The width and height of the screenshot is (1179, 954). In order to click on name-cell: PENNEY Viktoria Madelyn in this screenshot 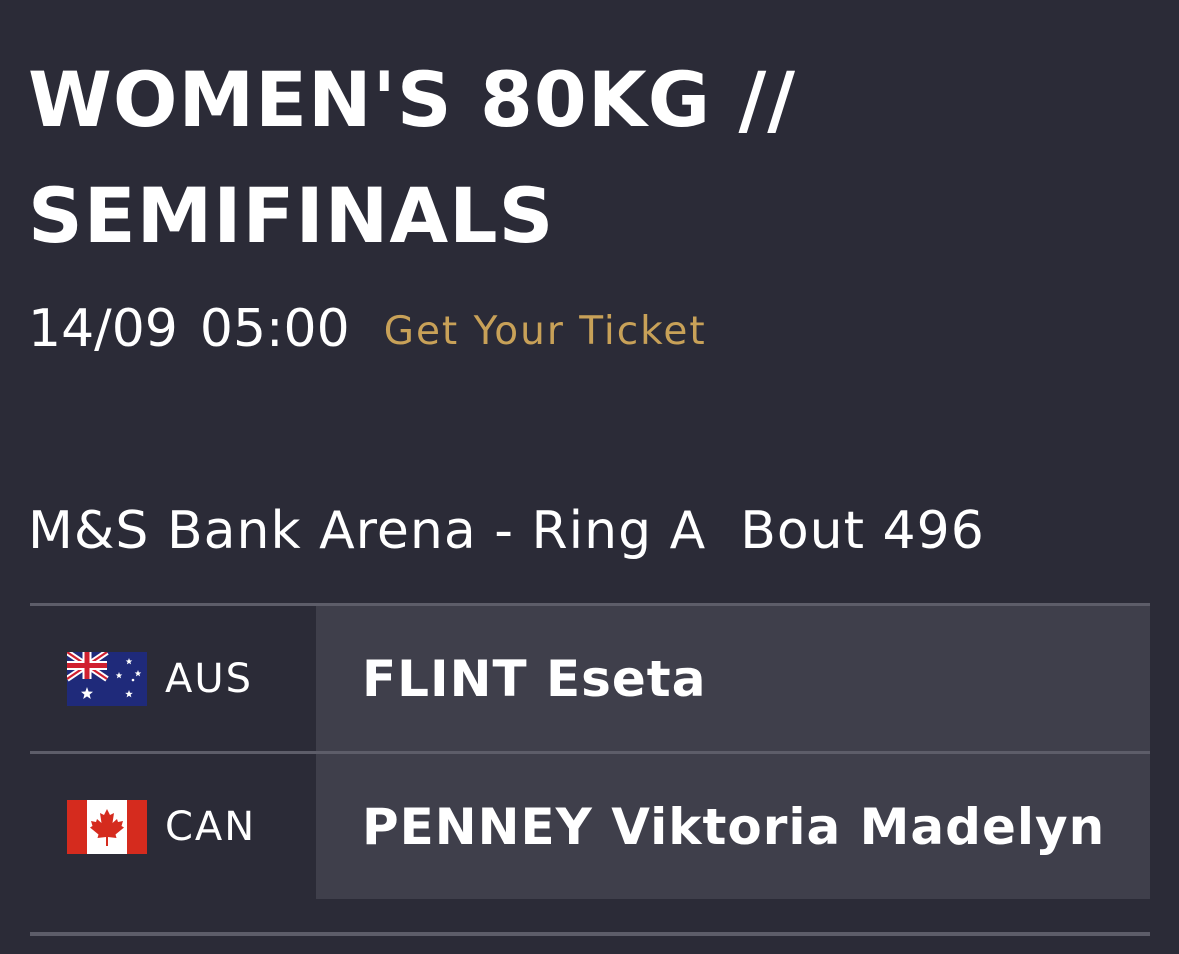, I will do `click(733, 826)`.